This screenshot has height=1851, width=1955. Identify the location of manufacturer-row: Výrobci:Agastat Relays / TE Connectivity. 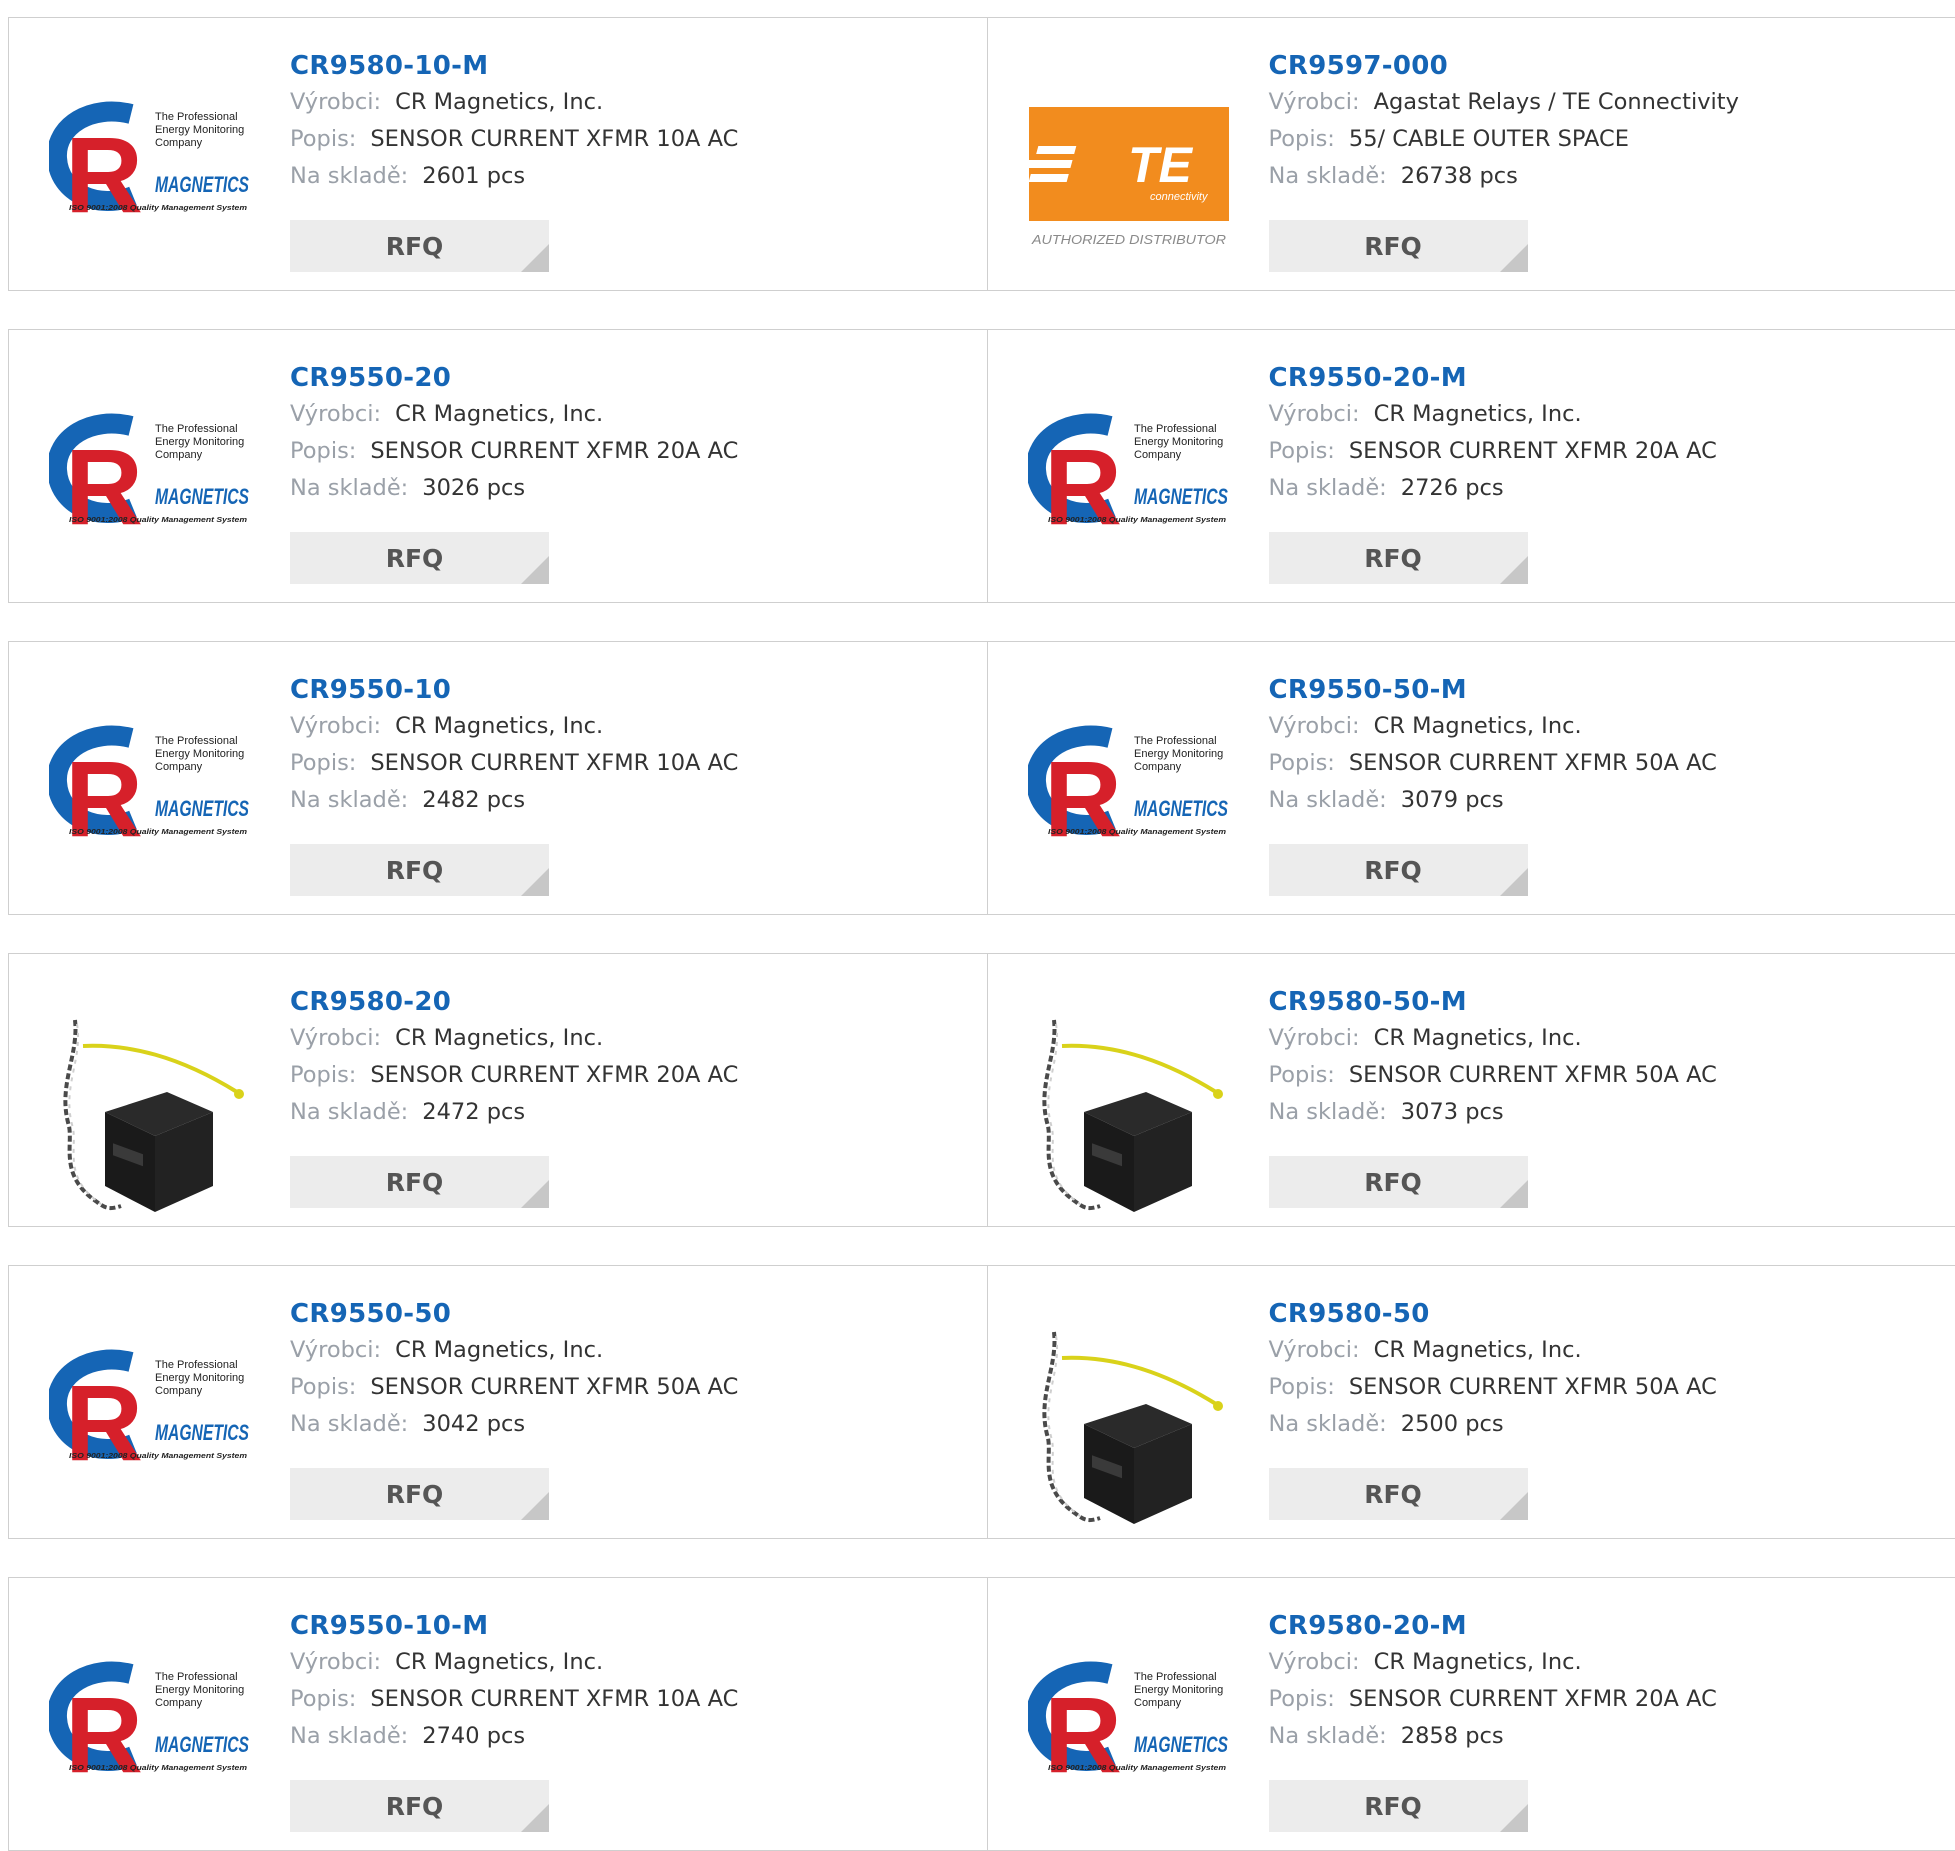
(1504, 102).